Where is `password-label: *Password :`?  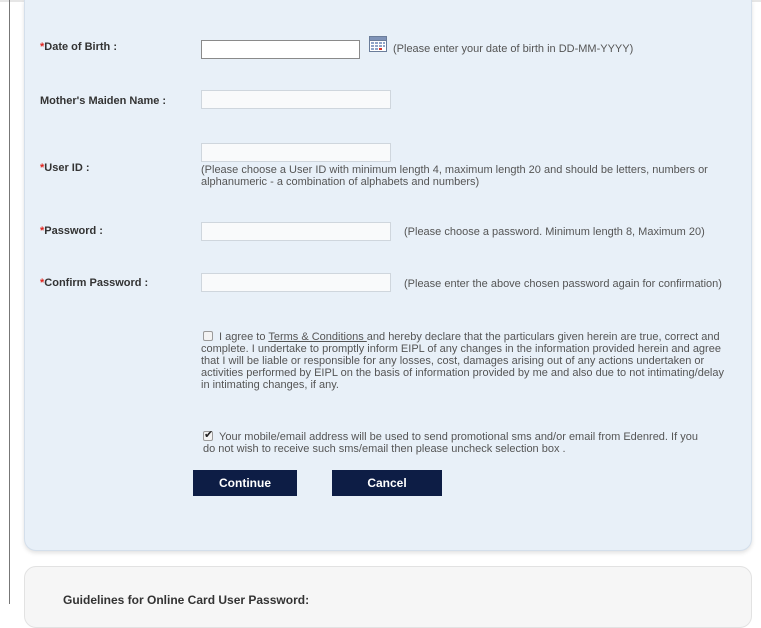
password-label: *Password : is located at coordinates (71, 231).